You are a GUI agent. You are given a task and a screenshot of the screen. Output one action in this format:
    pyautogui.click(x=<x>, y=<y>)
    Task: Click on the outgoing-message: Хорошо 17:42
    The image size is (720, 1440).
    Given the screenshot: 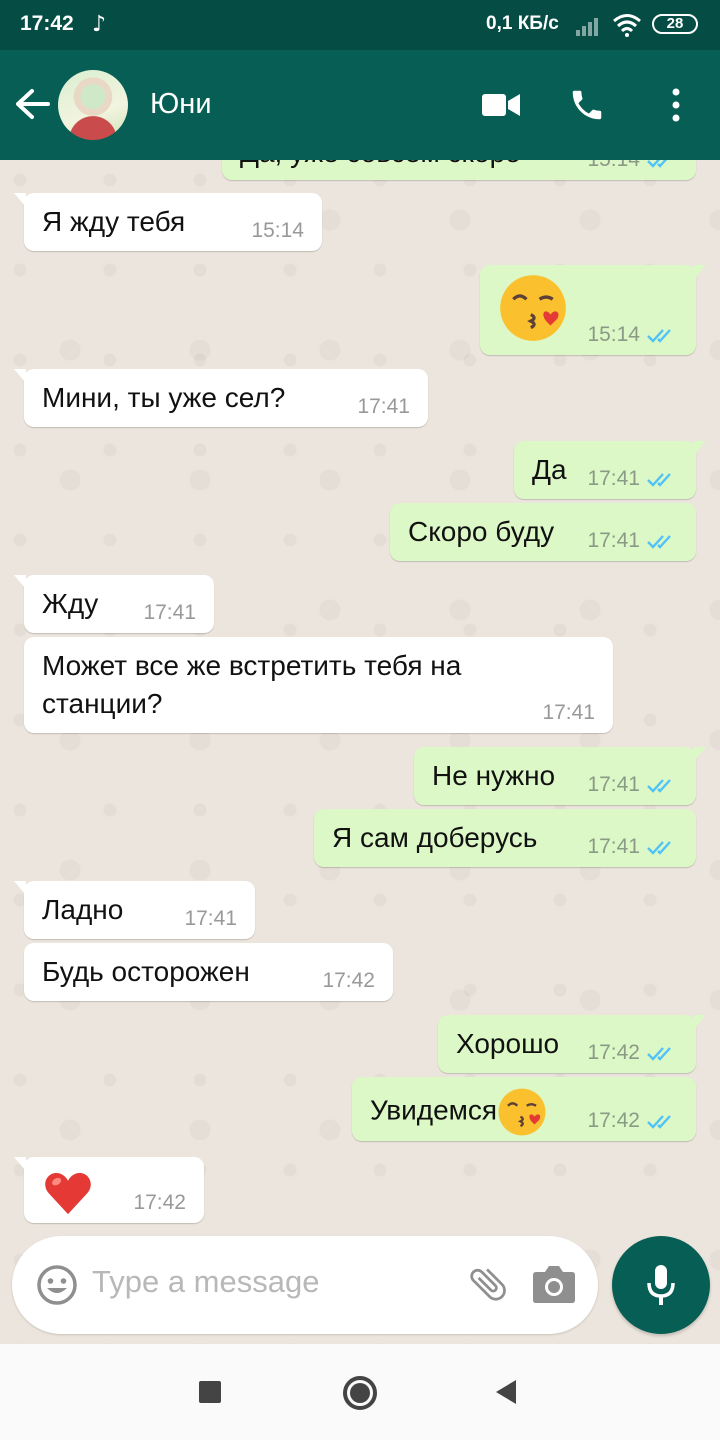 What is the action you would take?
    pyautogui.click(x=572, y=1044)
    